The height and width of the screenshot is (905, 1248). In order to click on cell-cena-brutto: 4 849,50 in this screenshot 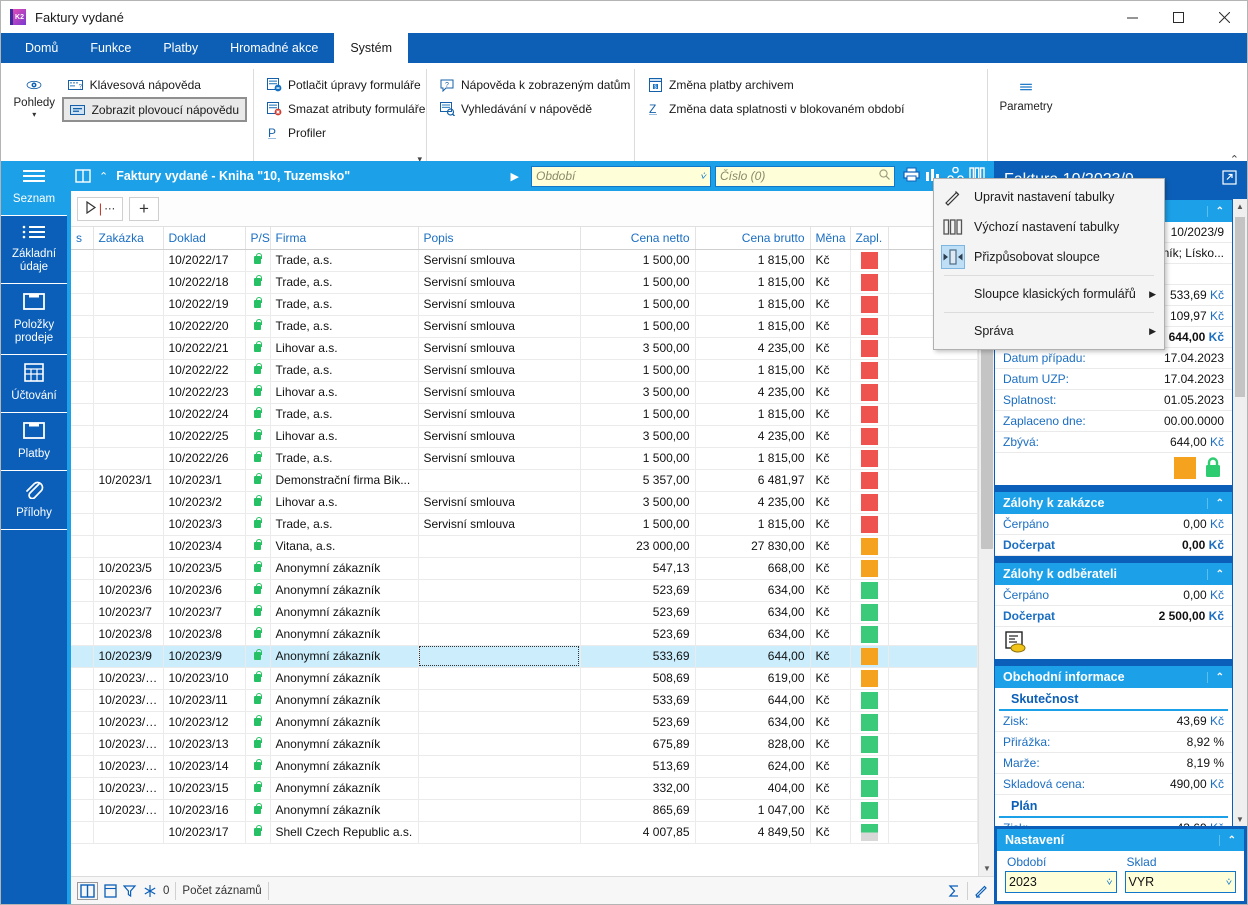, I will do `click(753, 832)`.